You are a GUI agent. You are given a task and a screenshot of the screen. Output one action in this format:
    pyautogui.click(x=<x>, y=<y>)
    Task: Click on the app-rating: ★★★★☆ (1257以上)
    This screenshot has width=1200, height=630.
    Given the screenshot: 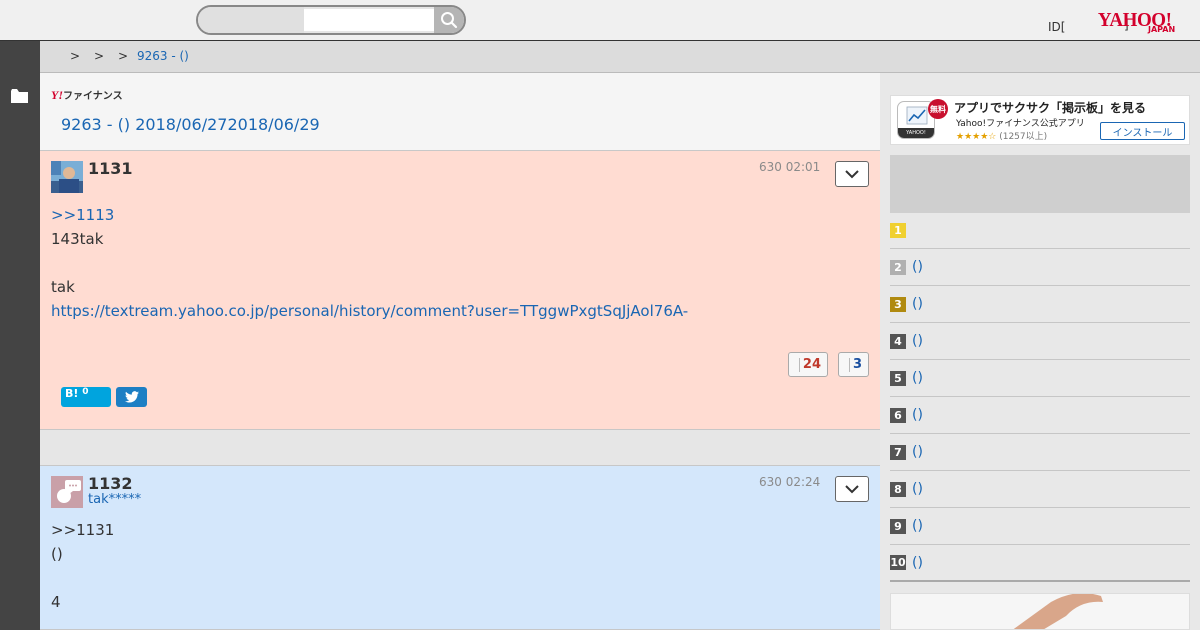 What is the action you would take?
    pyautogui.click(x=1002, y=137)
    